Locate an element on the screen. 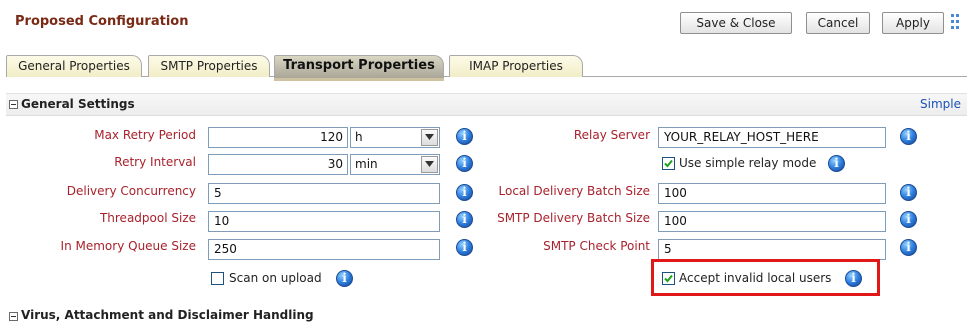  smtp-delivery-batch-size-label: SMTP Delivery Batch Size is located at coordinates (573, 218).